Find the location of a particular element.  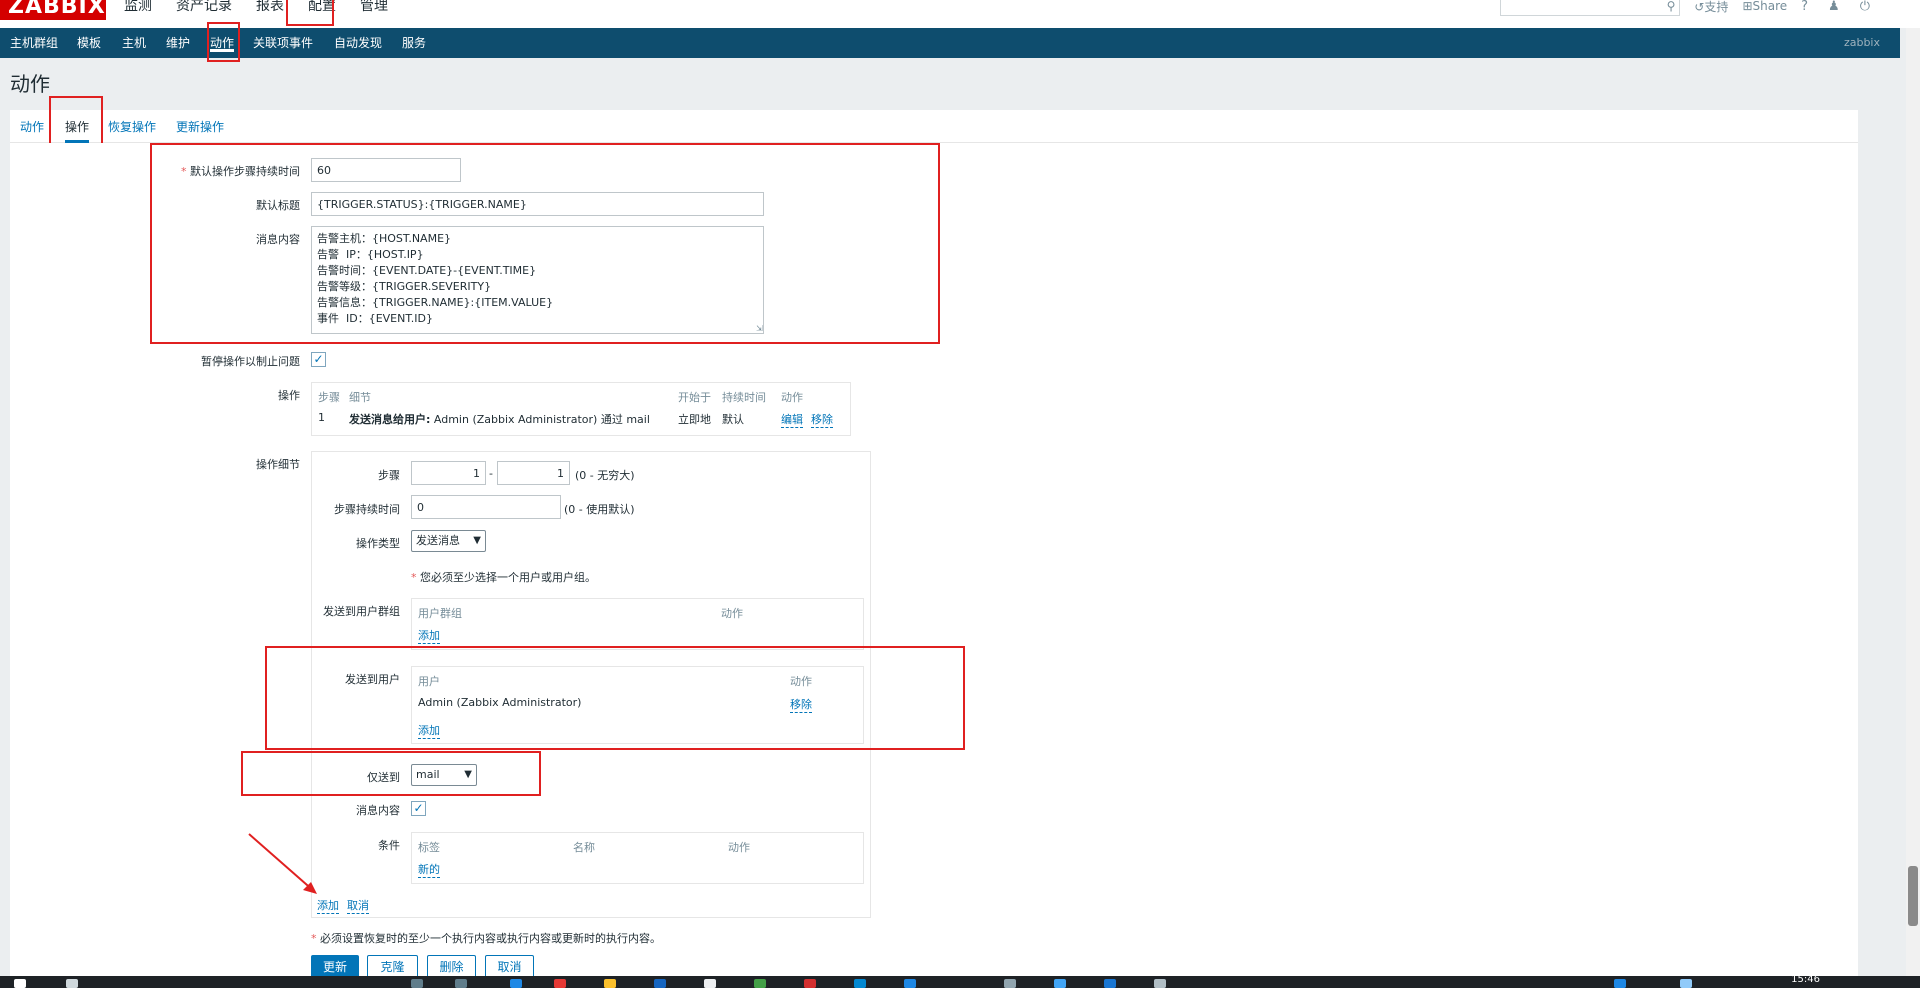

default-subject-input is located at coordinates (537, 204).